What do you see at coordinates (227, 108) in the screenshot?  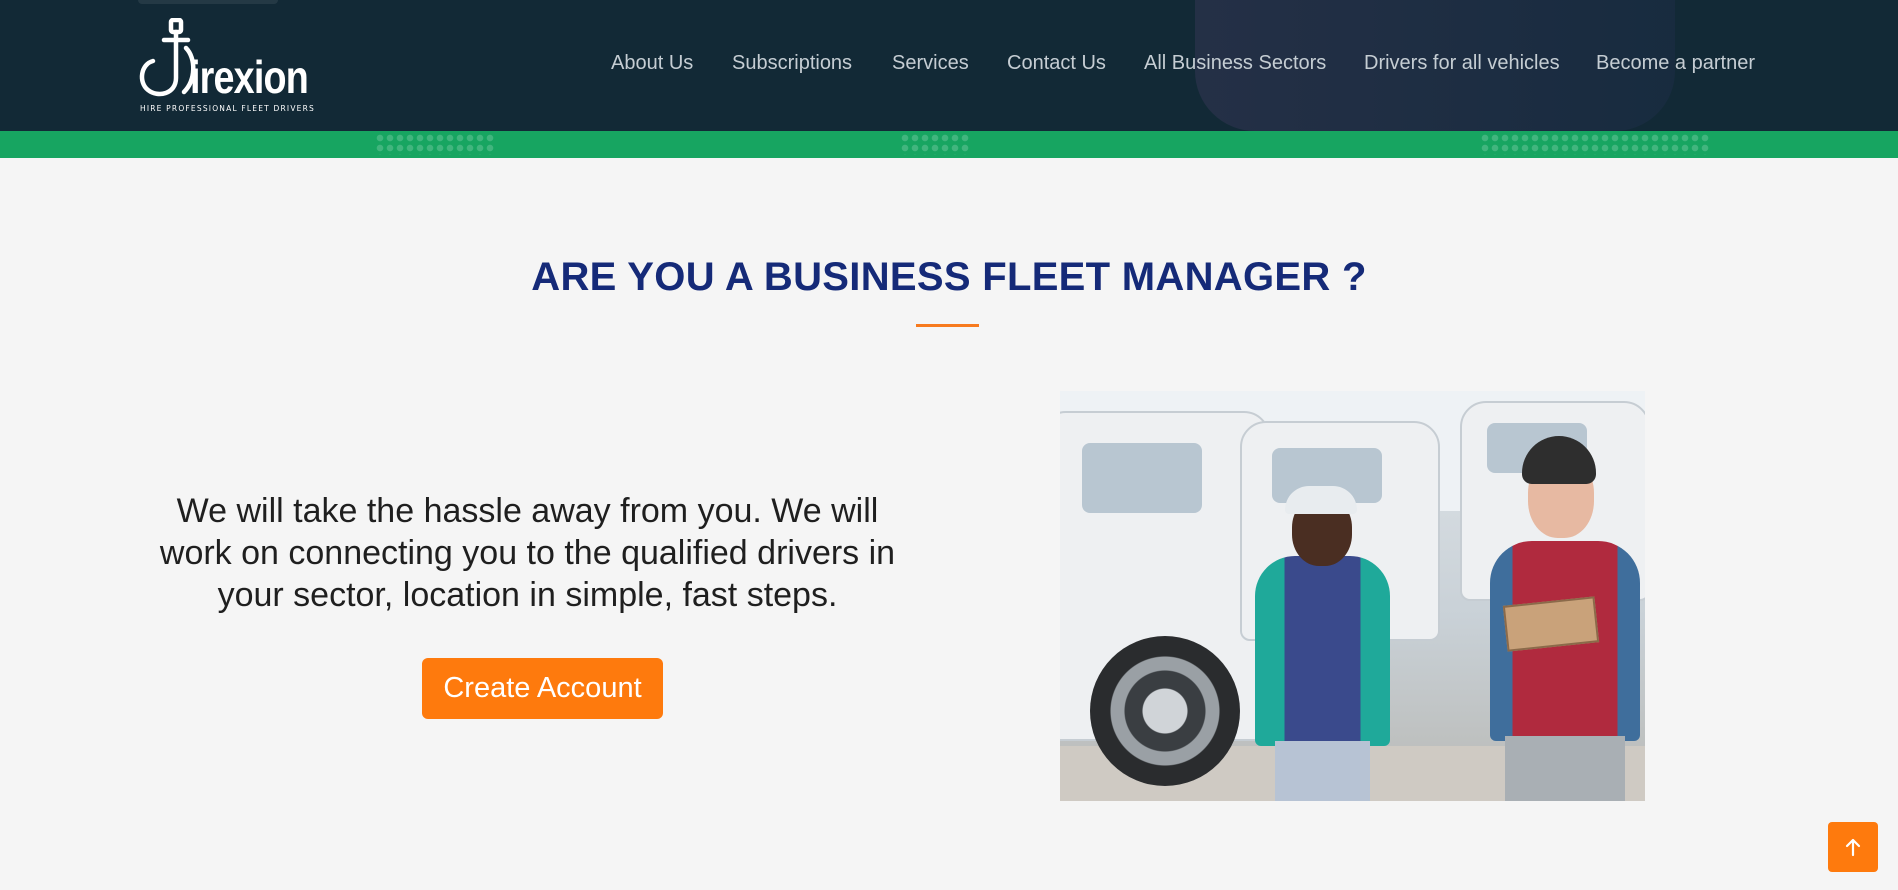 I see `logo-tagline: HIRE PROFESSIONAL FLEET DRIVERS` at bounding box center [227, 108].